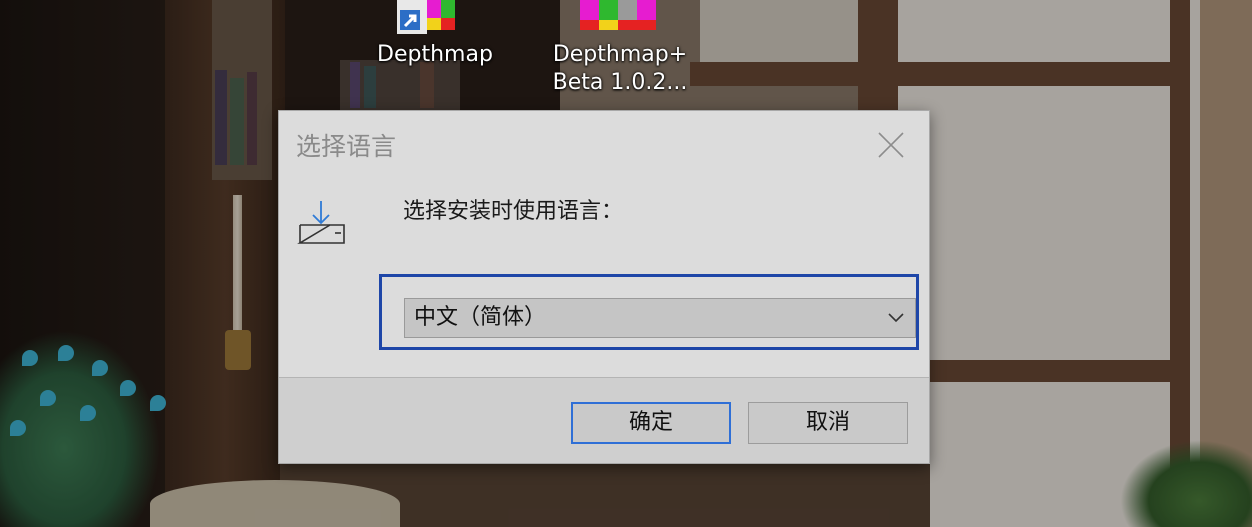 Image resolution: width=1252 pixels, height=527 pixels. What do you see at coordinates (651, 423) in the screenshot?
I see `ok-button: 确定` at bounding box center [651, 423].